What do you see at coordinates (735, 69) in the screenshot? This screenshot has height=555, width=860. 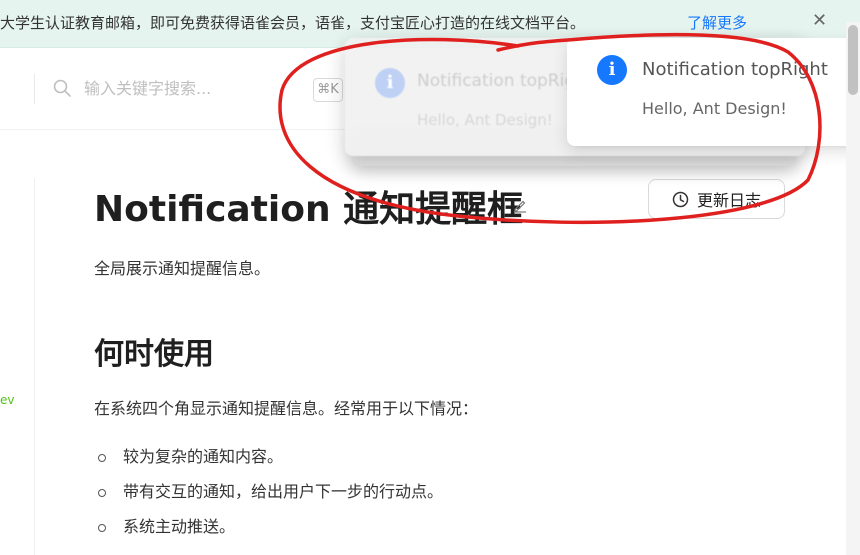 I see `notification-title: Notification topRight` at bounding box center [735, 69].